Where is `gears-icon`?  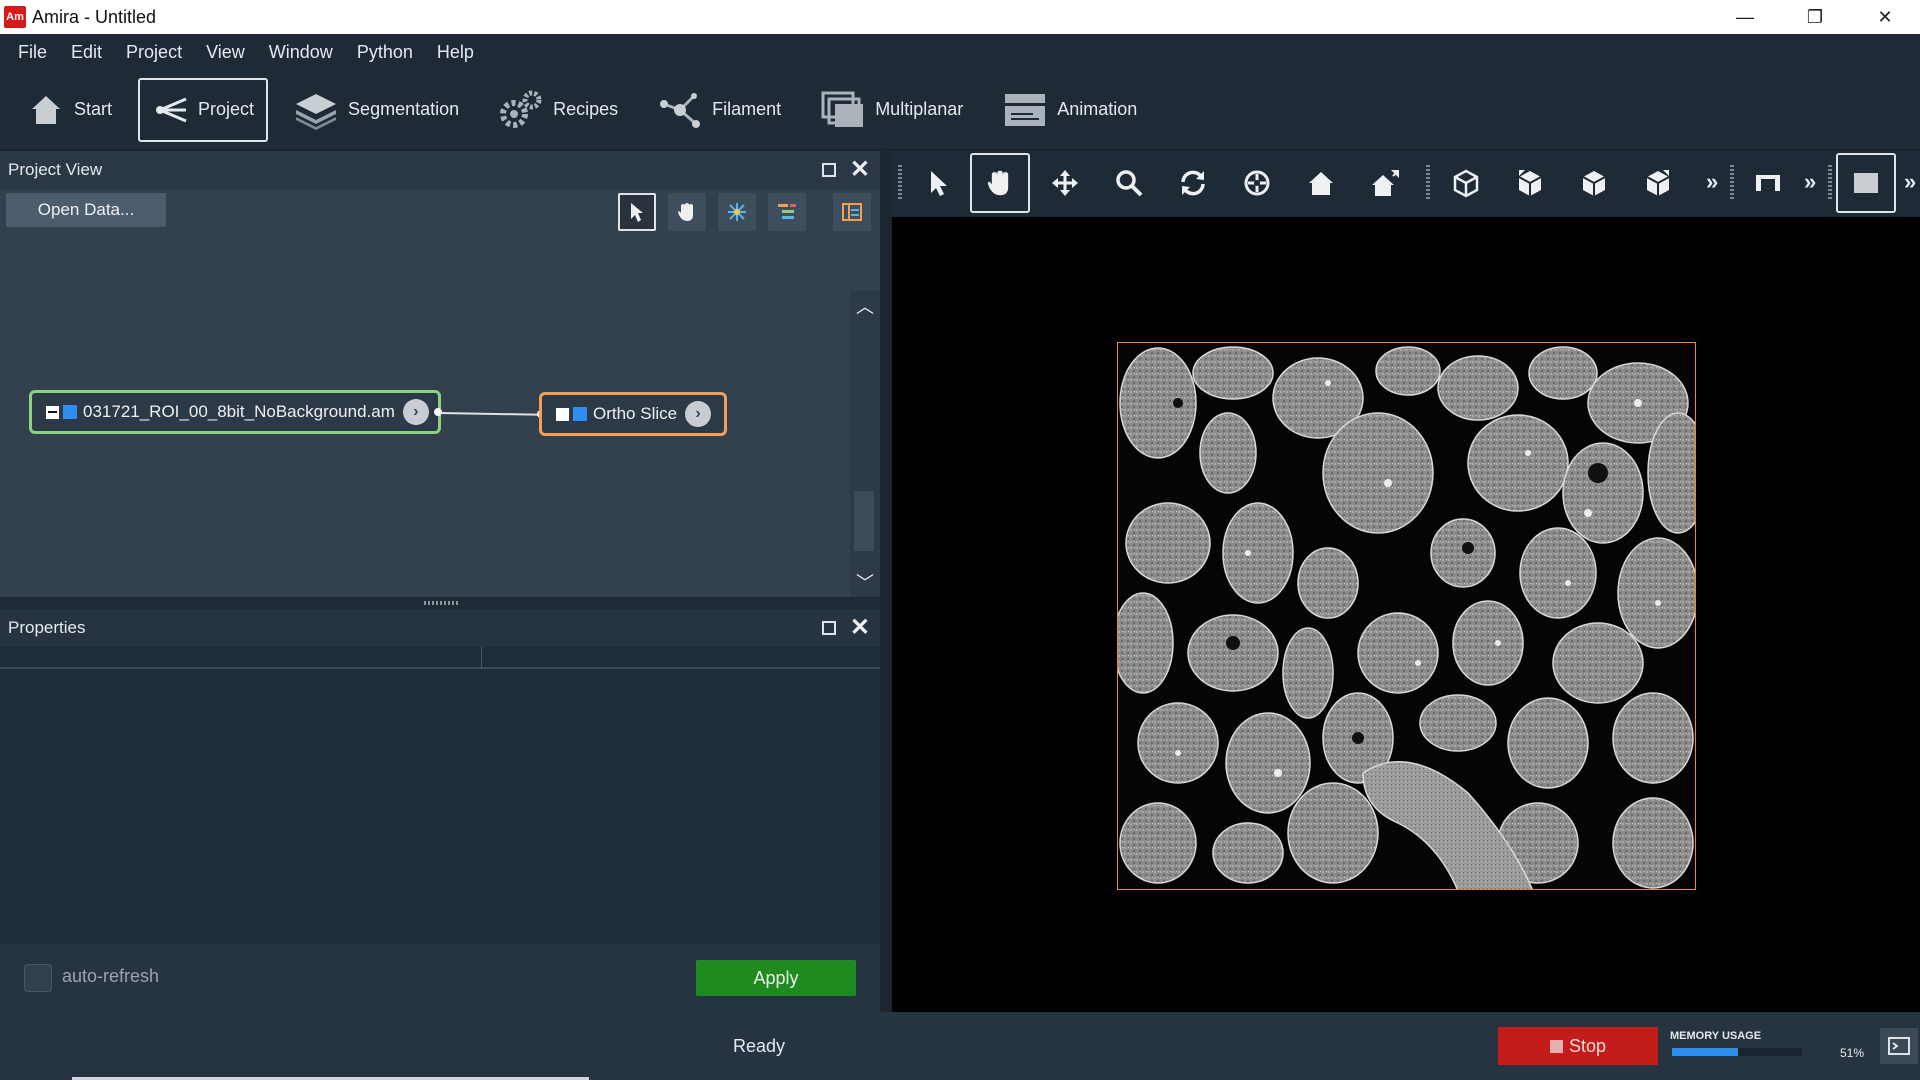
gears-icon is located at coordinates (521, 109).